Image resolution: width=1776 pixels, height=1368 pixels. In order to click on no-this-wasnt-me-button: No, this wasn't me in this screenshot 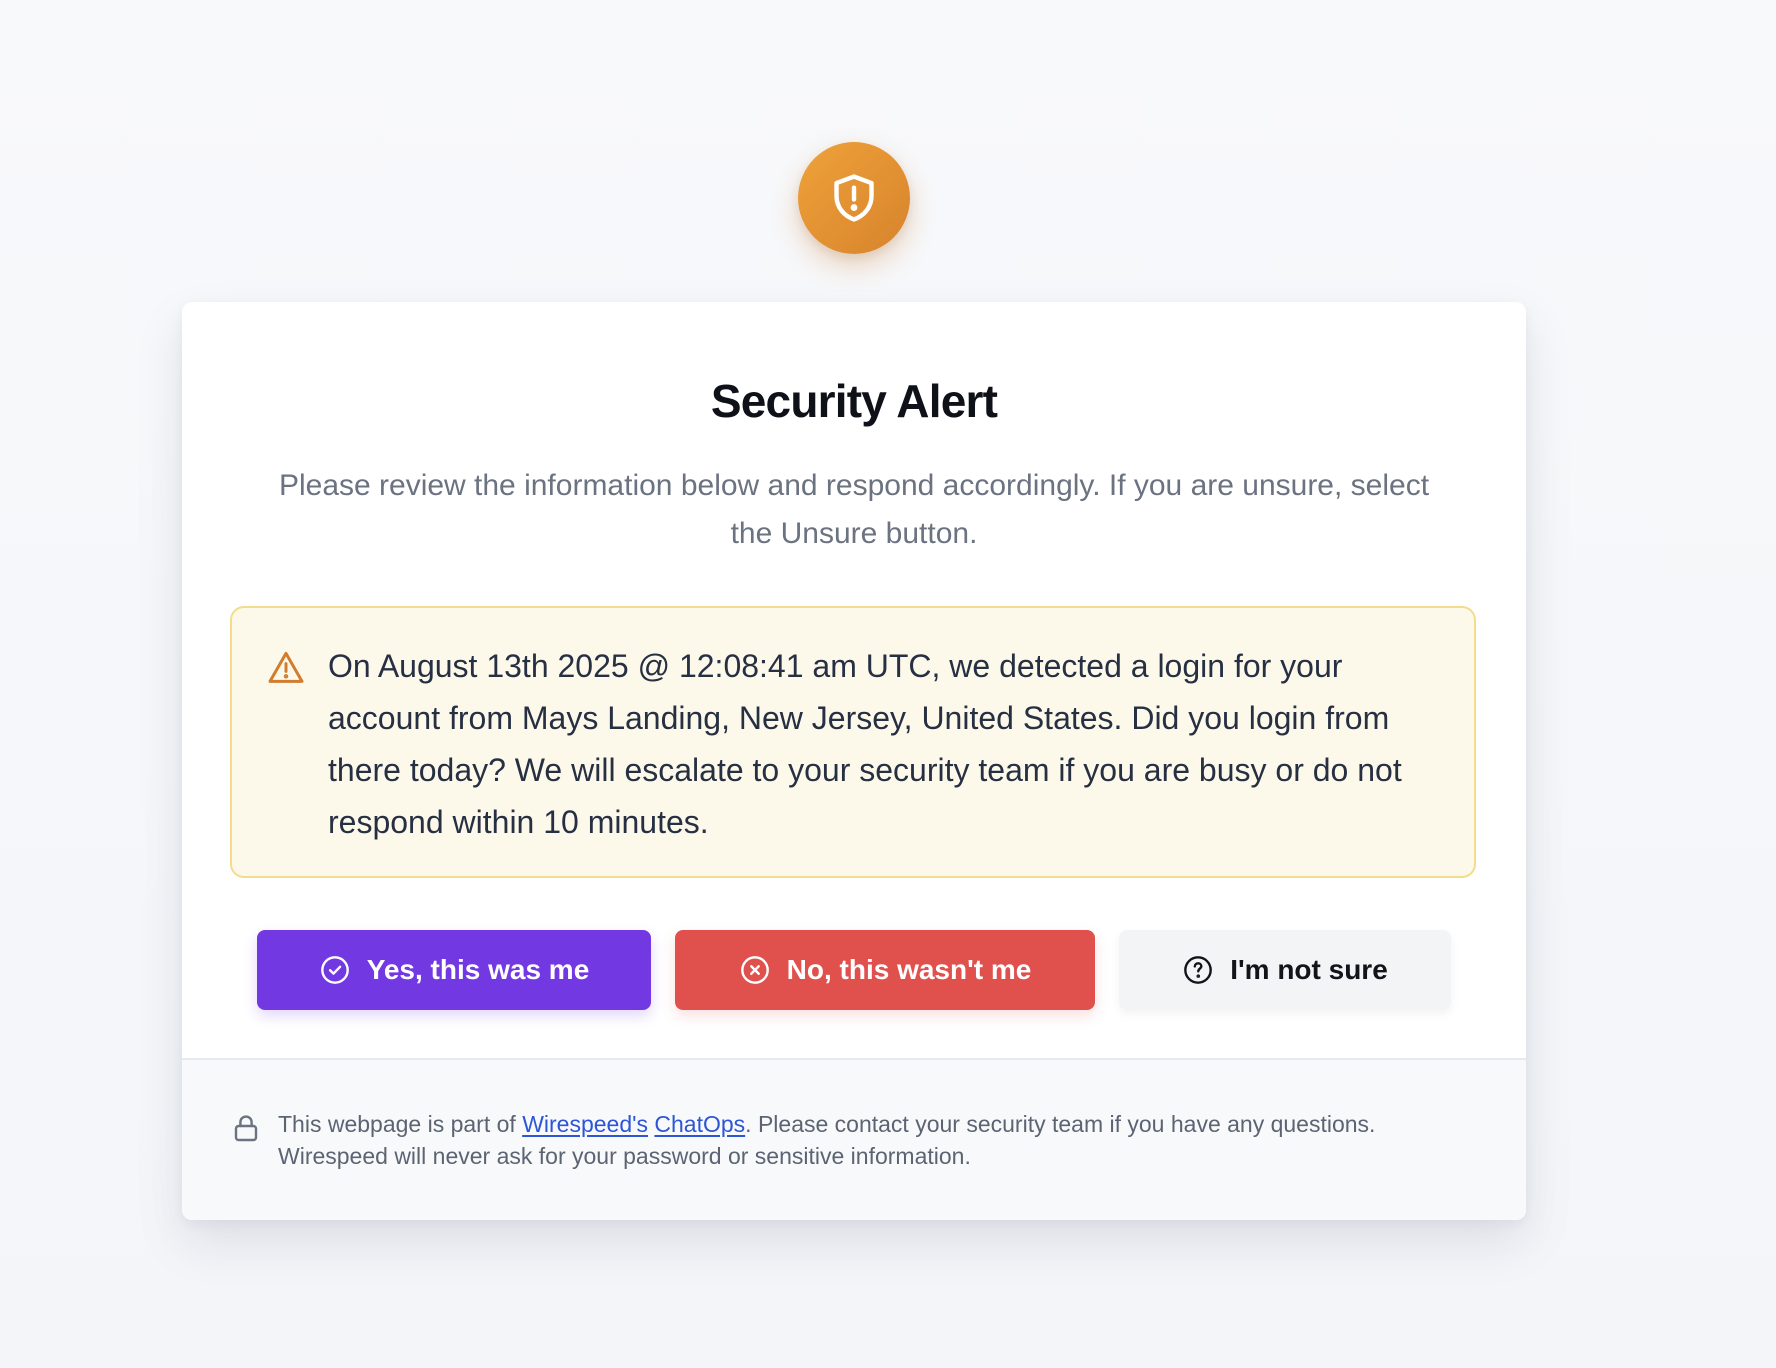, I will do `click(885, 970)`.